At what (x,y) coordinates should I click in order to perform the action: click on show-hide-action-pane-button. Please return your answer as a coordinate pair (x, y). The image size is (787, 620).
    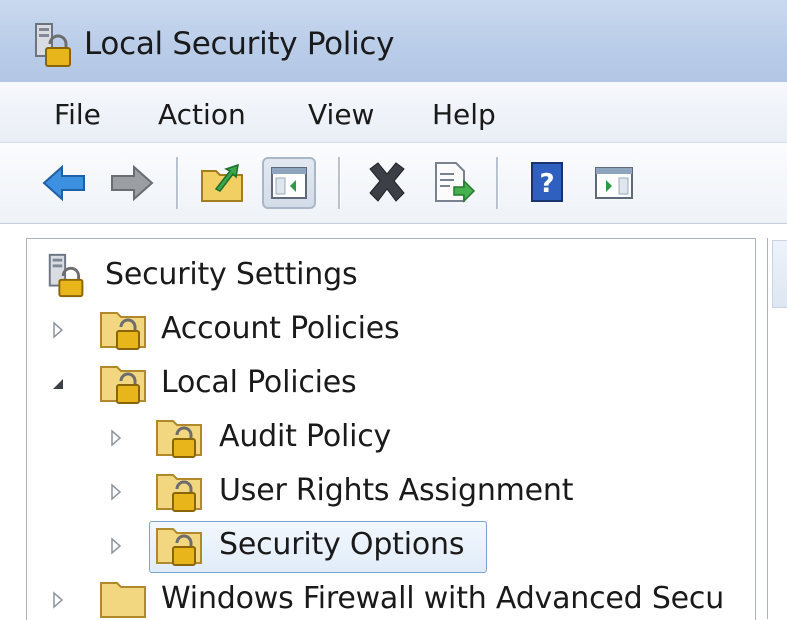
    Looking at the image, I should click on (615, 183).